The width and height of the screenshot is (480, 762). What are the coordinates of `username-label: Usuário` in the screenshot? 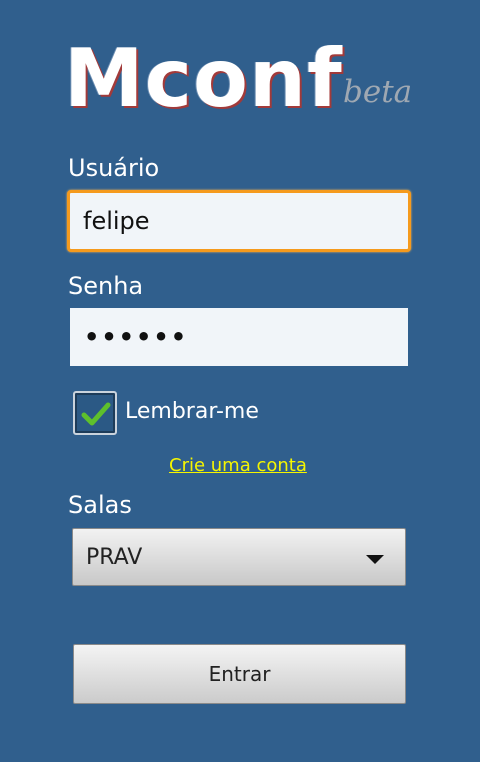 It's located at (114, 168).